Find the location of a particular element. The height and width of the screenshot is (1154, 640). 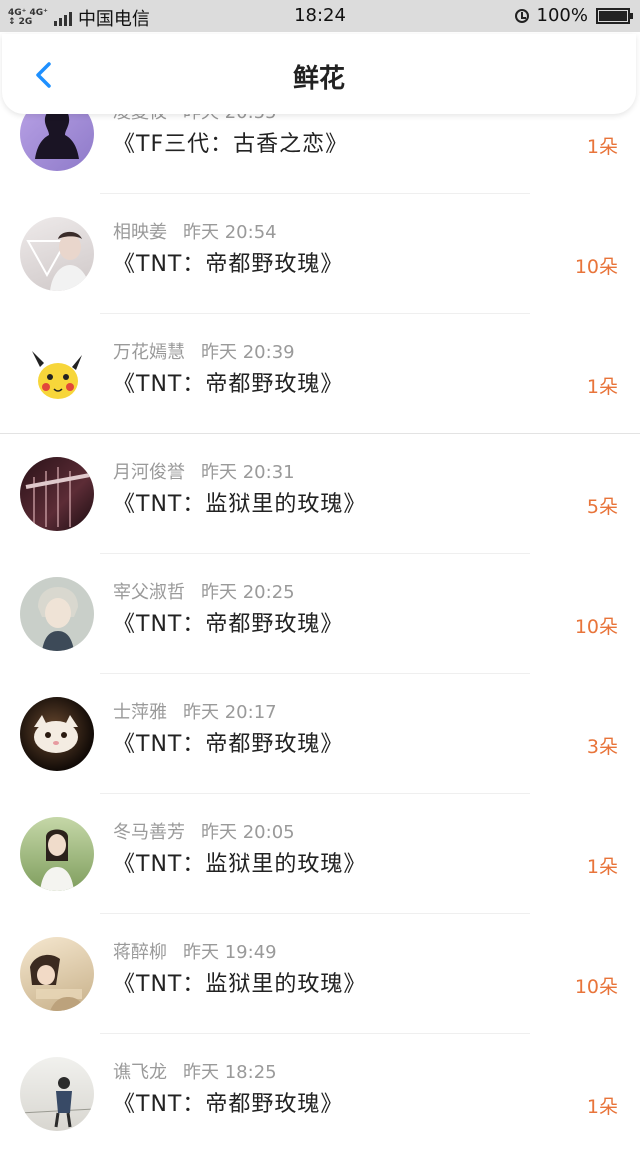

list-item: 相映姜 昨天 20:54 《TNT：帝都野玫瑰》 10朵 is located at coordinates (320, 254).